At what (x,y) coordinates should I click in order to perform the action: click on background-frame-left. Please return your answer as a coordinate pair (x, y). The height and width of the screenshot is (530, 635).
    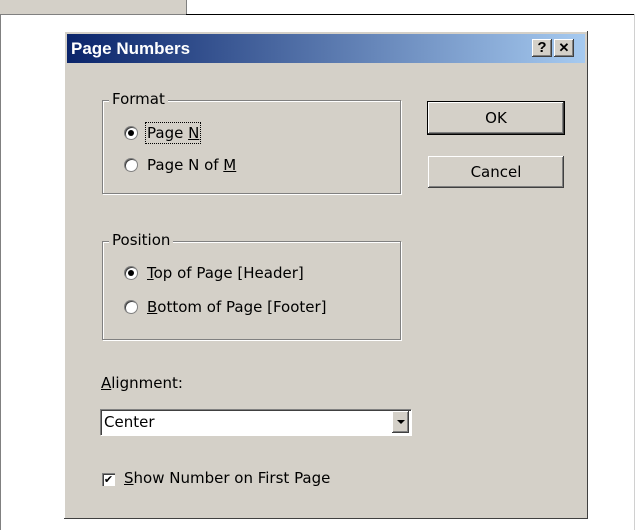
    Looking at the image, I should click on (0, 272).